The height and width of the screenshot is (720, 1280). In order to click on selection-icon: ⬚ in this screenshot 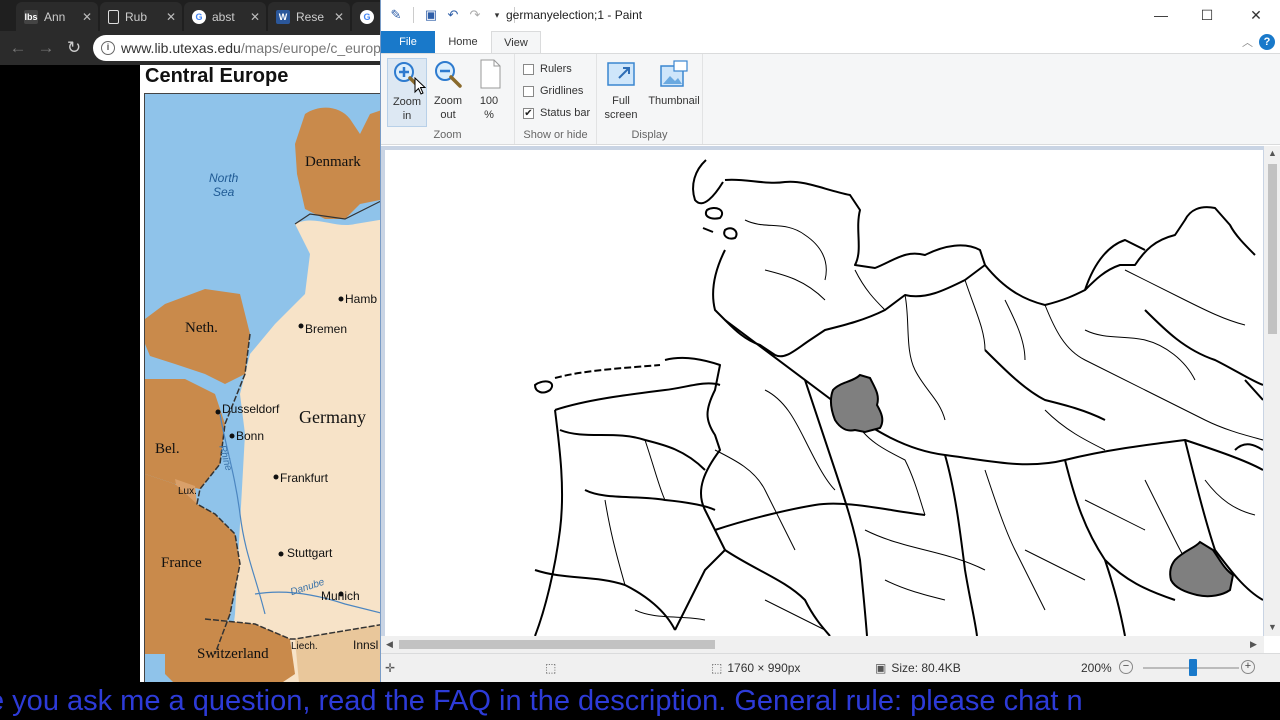, I will do `click(551, 668)`.